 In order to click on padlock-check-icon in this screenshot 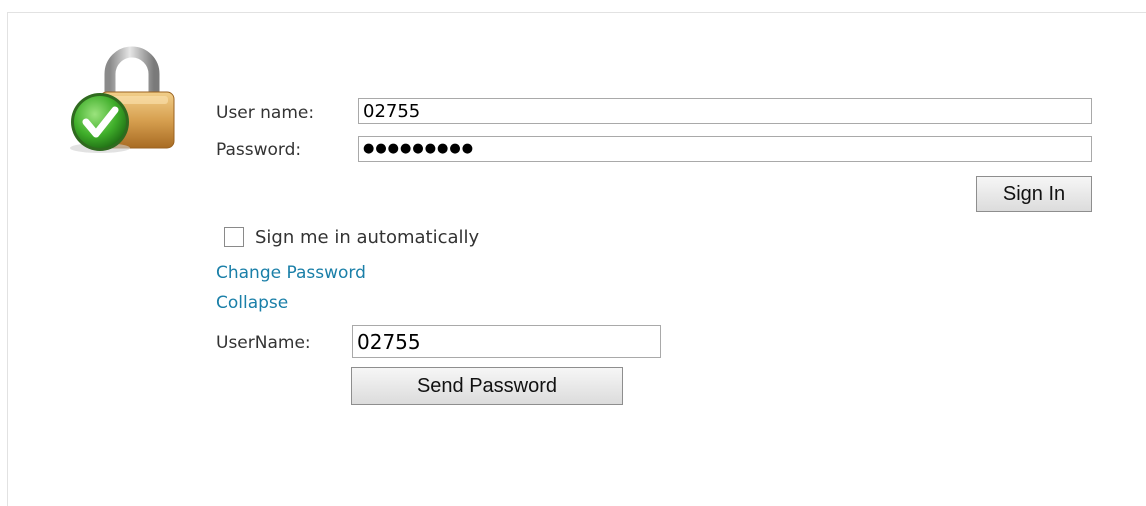, I will do `click(122, 99)`.